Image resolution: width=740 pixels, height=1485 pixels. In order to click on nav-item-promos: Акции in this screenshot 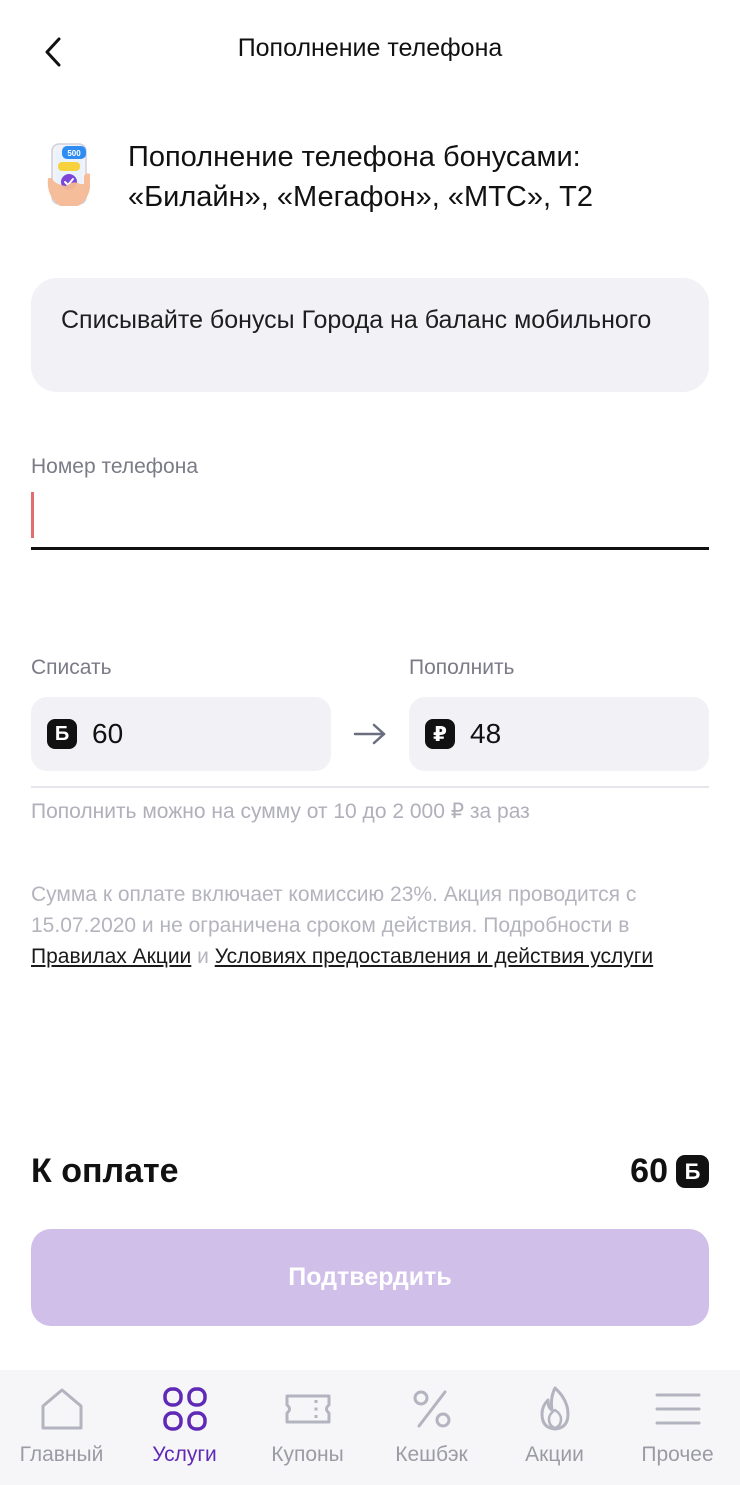, I will do `click(554, 1427)`.